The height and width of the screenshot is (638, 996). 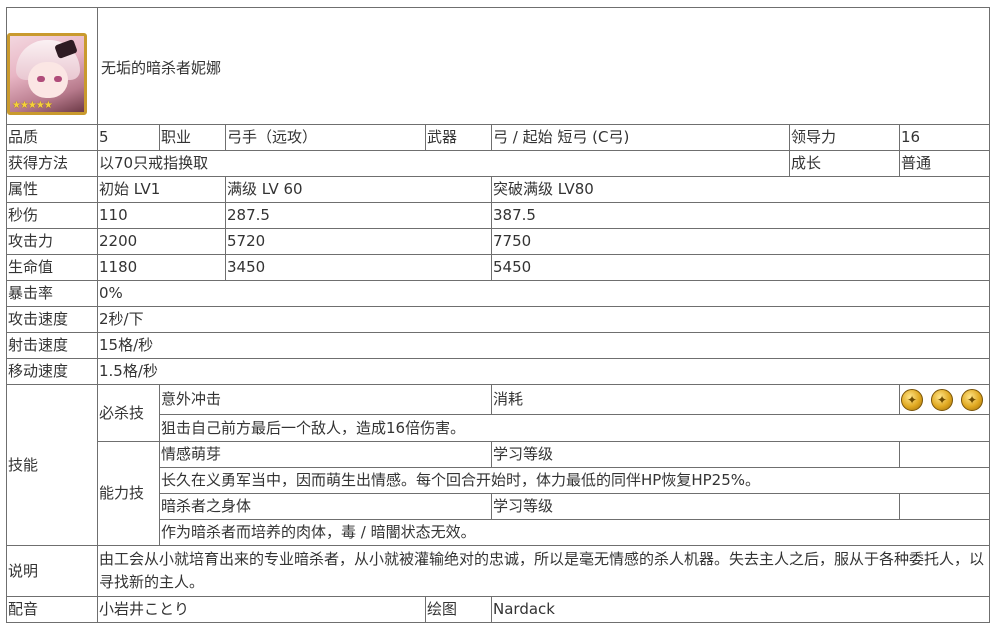 What do you see at coordinates (261, 609) in the screenshot?
I see `value-voice: 小岩井ことり` at bounding box center [261, 609].